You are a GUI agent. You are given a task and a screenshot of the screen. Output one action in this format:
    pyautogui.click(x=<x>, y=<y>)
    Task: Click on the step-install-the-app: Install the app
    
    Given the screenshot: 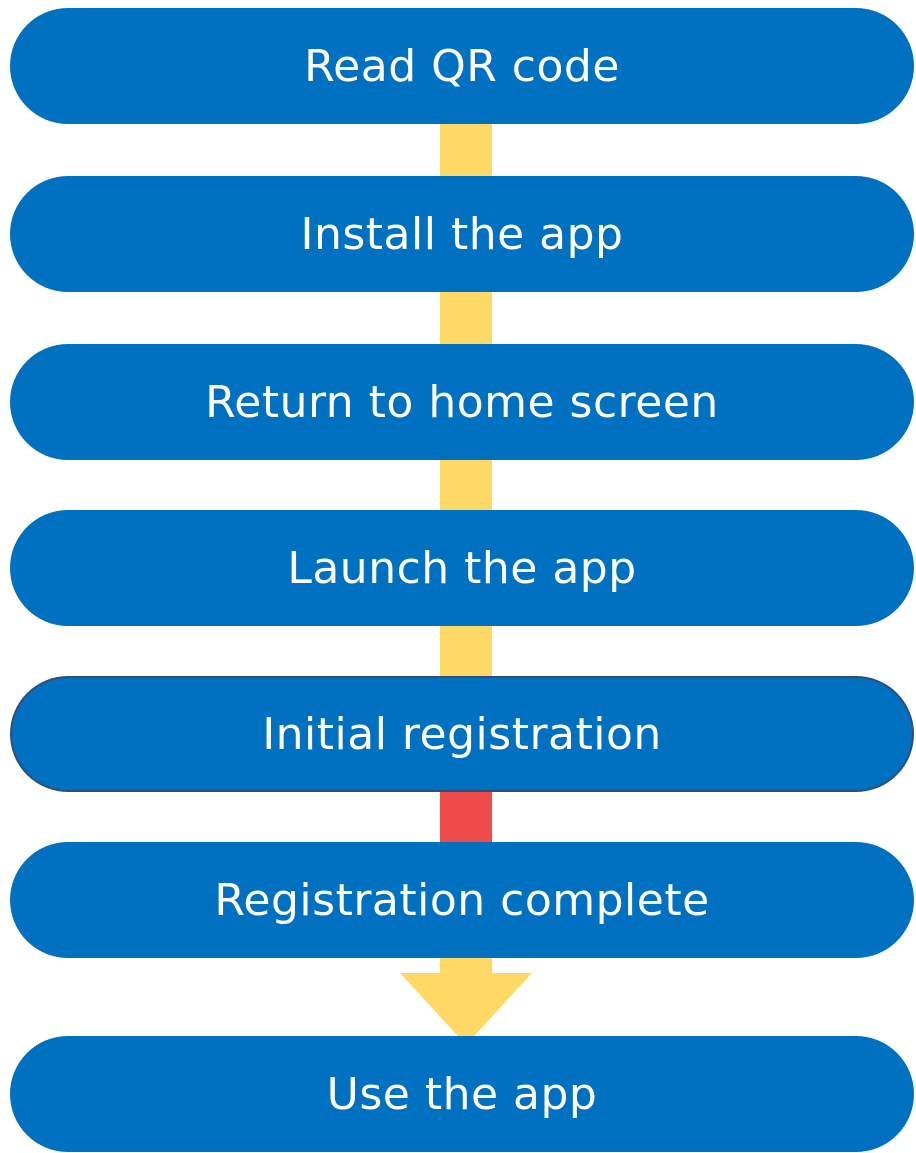 What is the action you would take?
    pyautogui.click(x=462, y=234)
    